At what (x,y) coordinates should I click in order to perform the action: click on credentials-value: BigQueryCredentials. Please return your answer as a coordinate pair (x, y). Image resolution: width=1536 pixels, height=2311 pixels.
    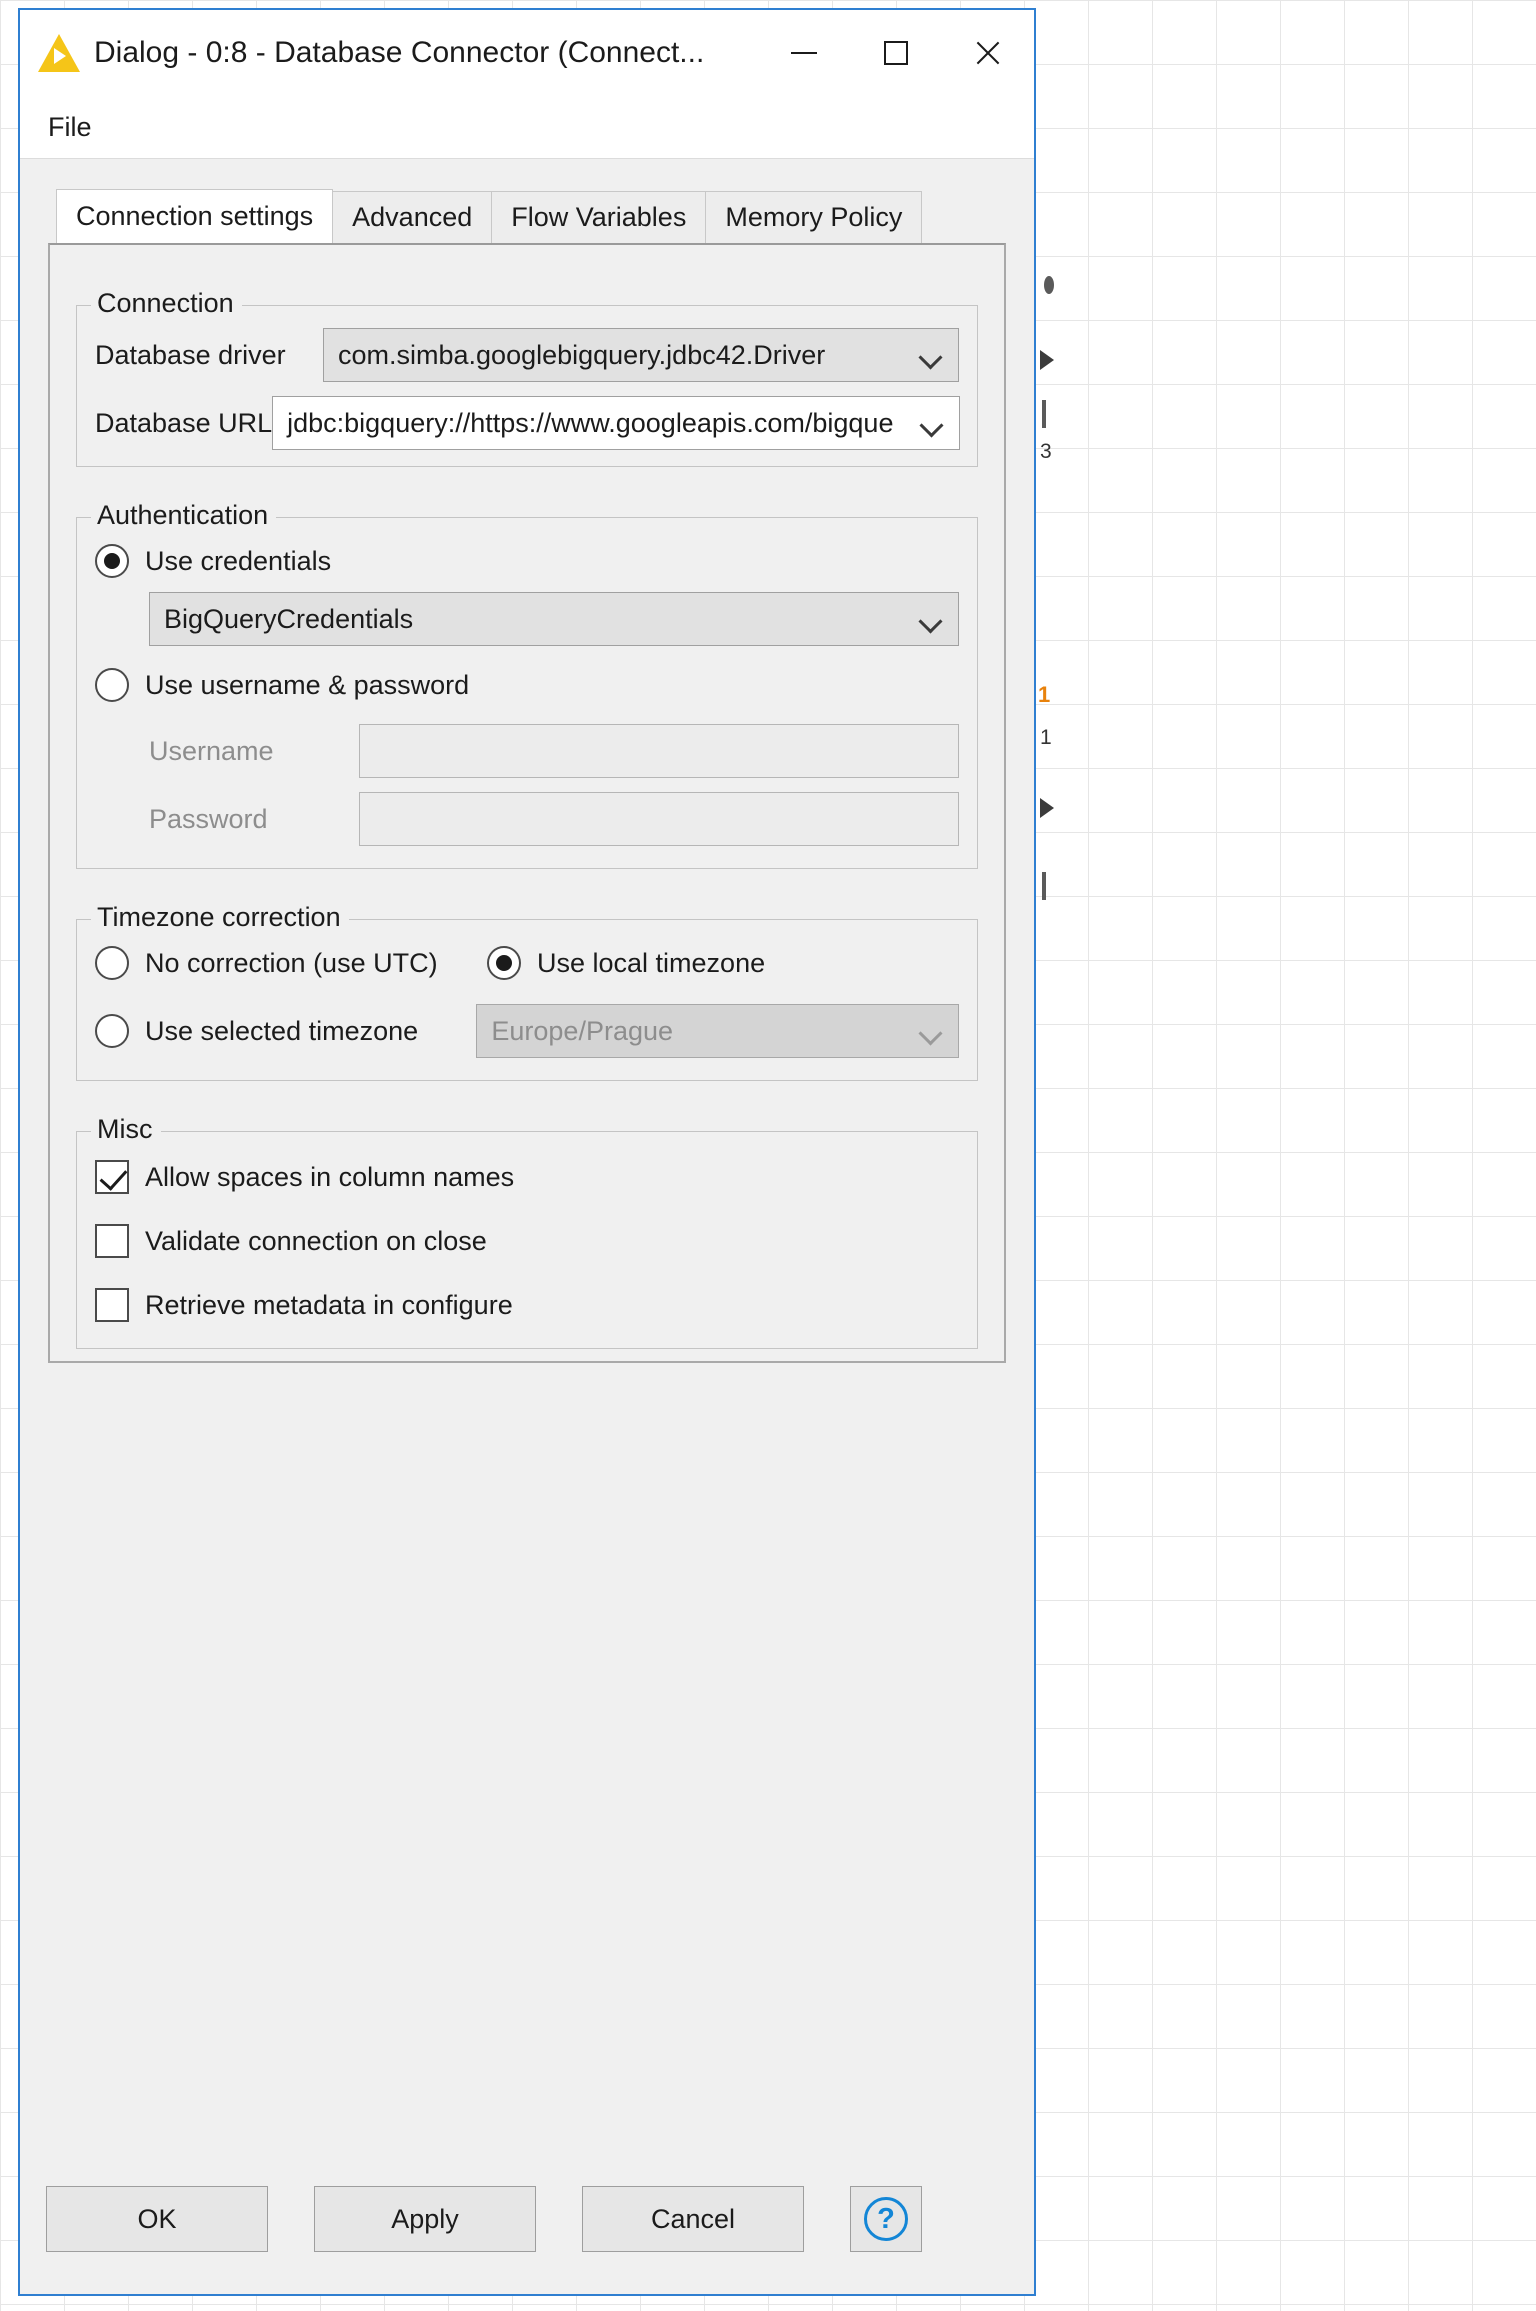
    Looking at the image, I should click on (289, 618).